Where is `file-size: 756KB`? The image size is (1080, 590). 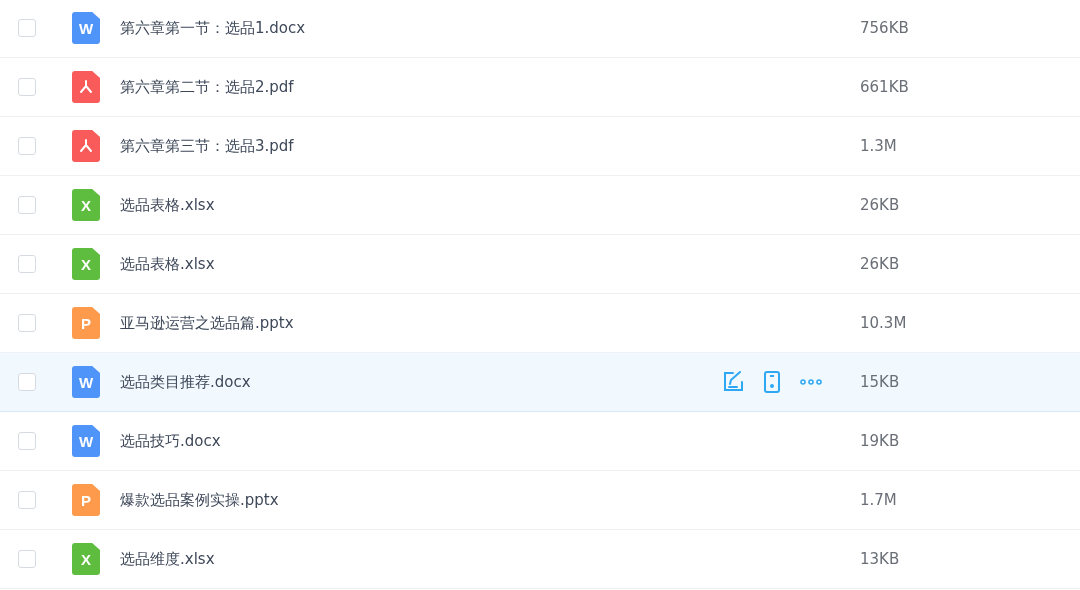
file-size: 756KB is located at coordinates (885, 28).